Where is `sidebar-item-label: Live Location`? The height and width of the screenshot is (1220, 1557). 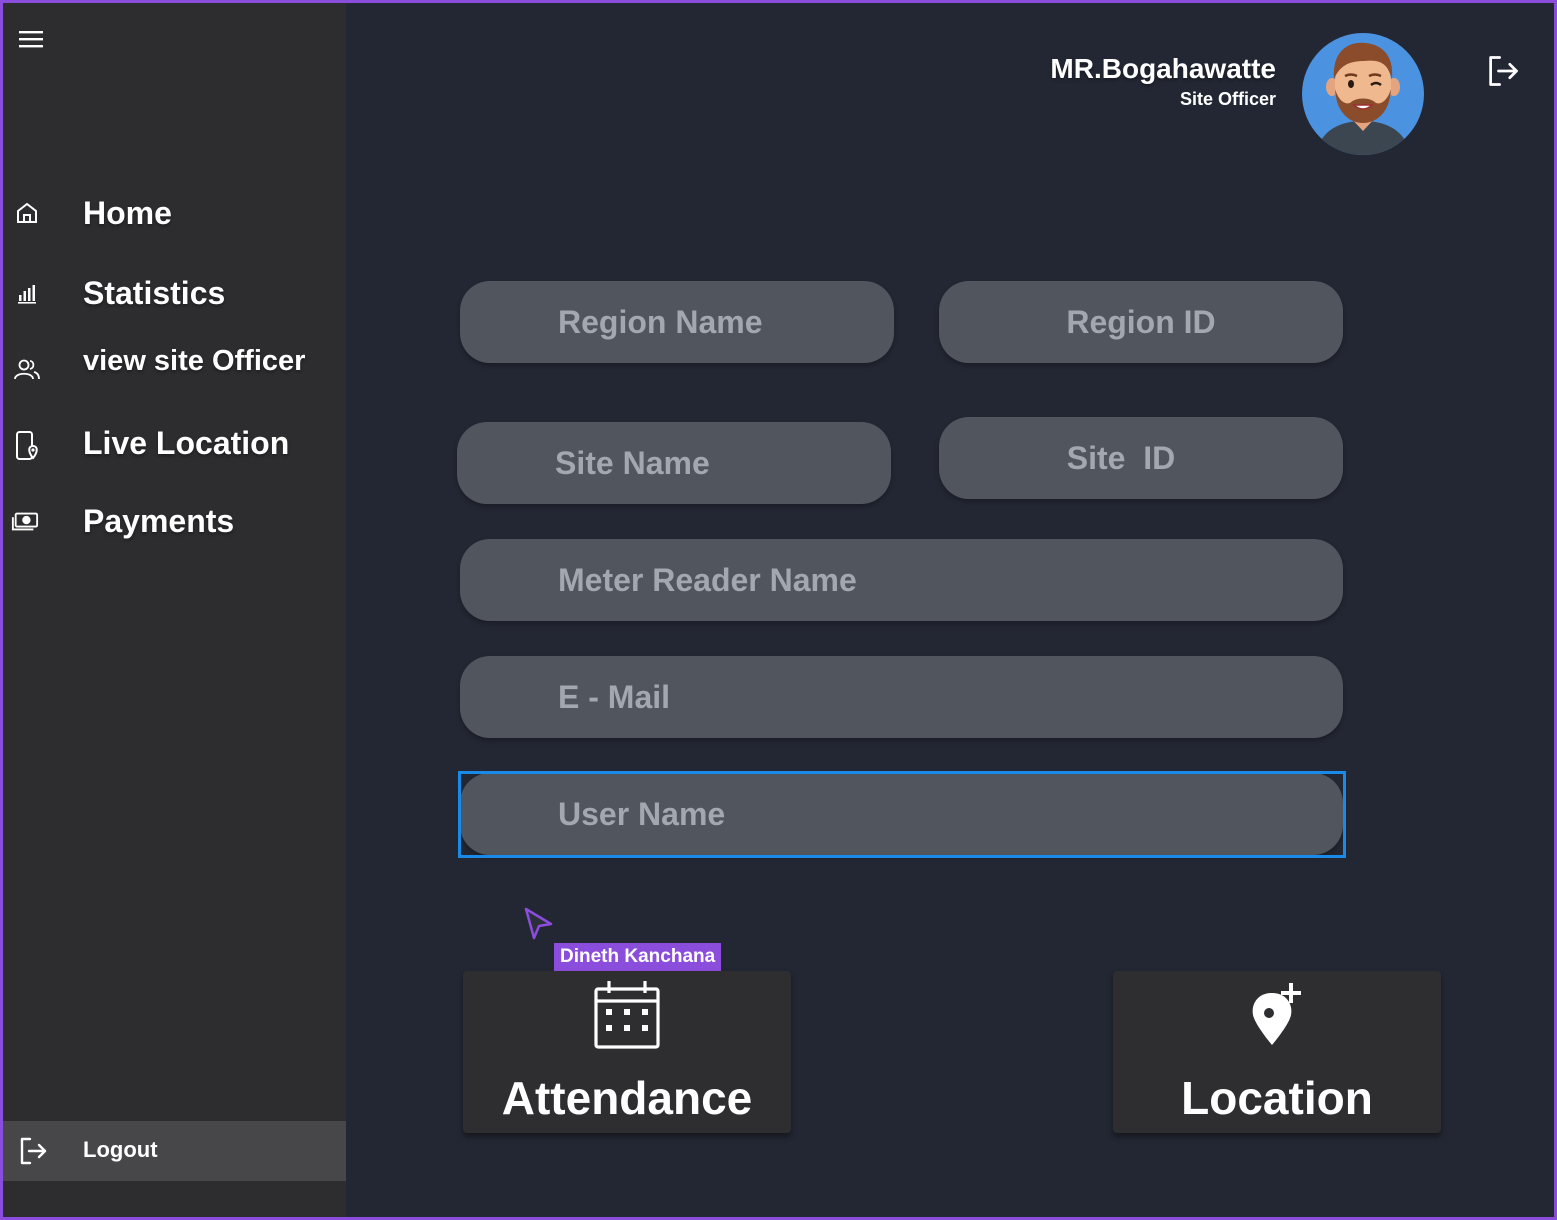 sidebar-item-label: Live Location is located at coordinates (186, 442).